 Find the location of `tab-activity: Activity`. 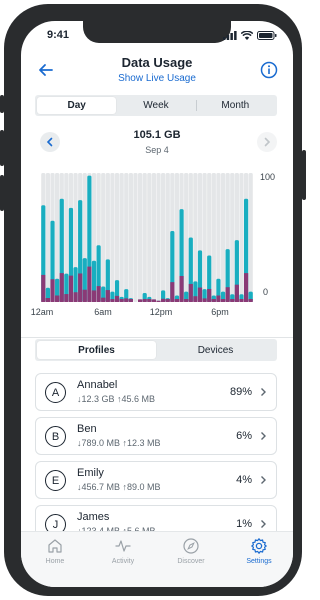

tab-activity: Activity is located at coordinates (123, 562).